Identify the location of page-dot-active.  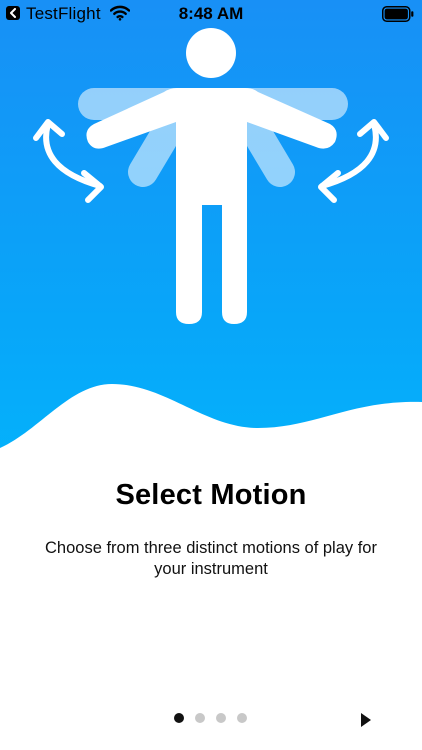
(179, 718).